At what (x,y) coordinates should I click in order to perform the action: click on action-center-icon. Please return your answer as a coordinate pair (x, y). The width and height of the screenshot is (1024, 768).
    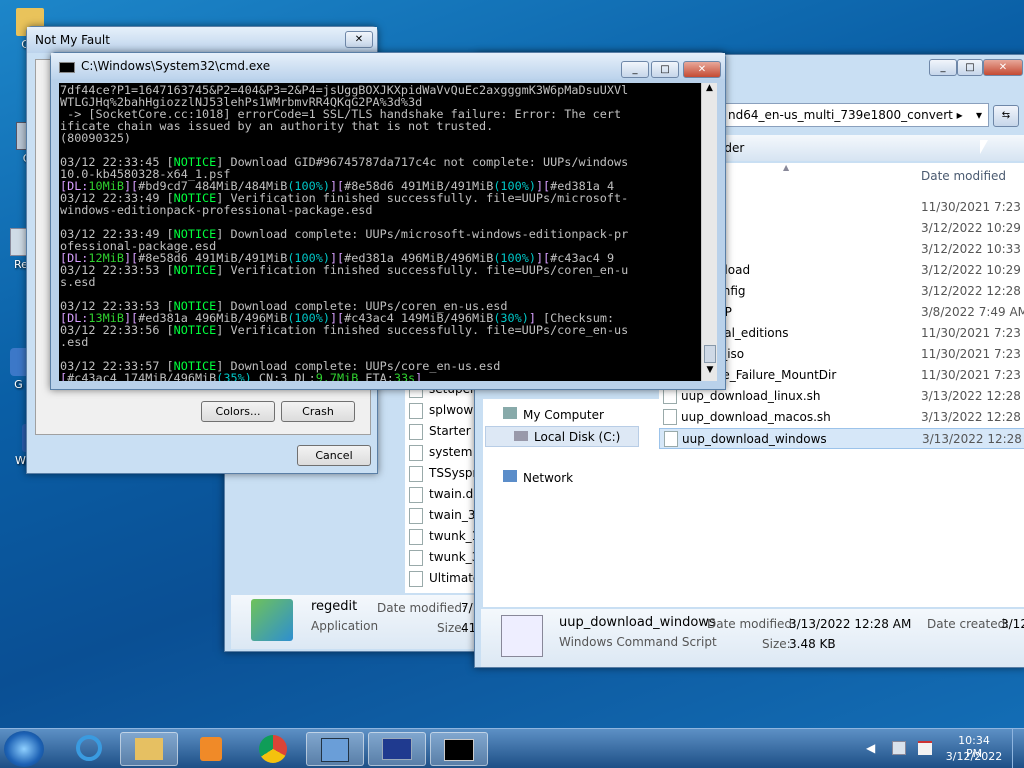
    Looking at the image, I should click on (925, 748).